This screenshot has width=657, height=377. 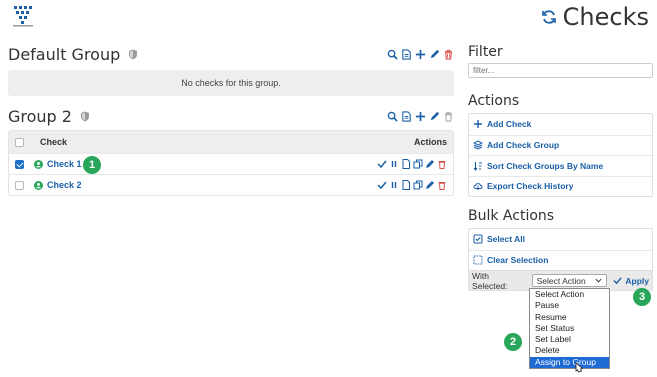 What do you see at coordinates (231, 142) in the screenshot?
I see `table-header: Check Actions` at bounding box center [231, 142].